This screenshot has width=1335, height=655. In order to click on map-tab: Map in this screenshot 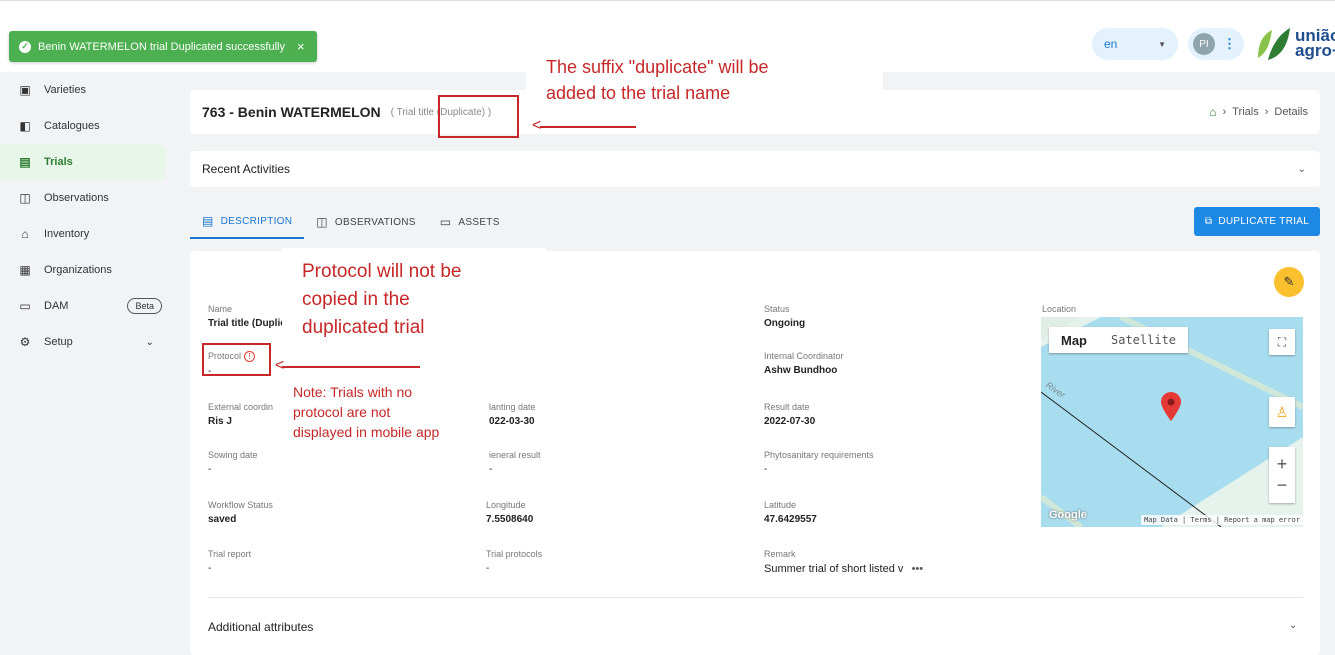, I will do `click(1074, 340)`.